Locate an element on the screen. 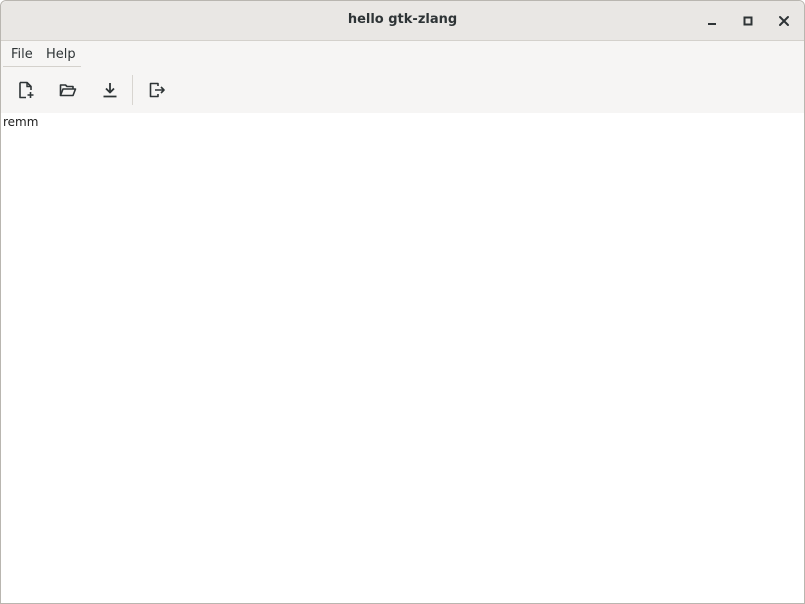  close-button is located at coordinates (784, 21).